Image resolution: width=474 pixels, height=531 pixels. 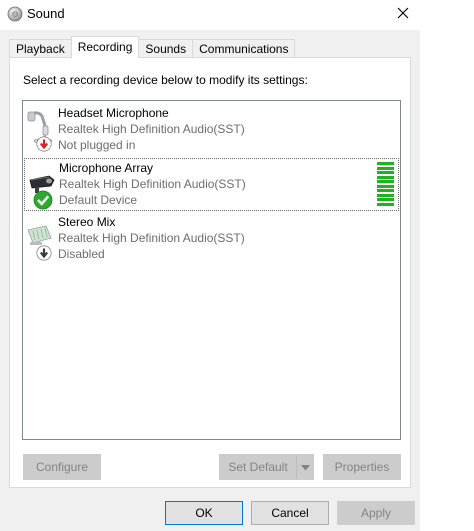 I want to click on device-status: Default Device, so click(x=98, y=200).